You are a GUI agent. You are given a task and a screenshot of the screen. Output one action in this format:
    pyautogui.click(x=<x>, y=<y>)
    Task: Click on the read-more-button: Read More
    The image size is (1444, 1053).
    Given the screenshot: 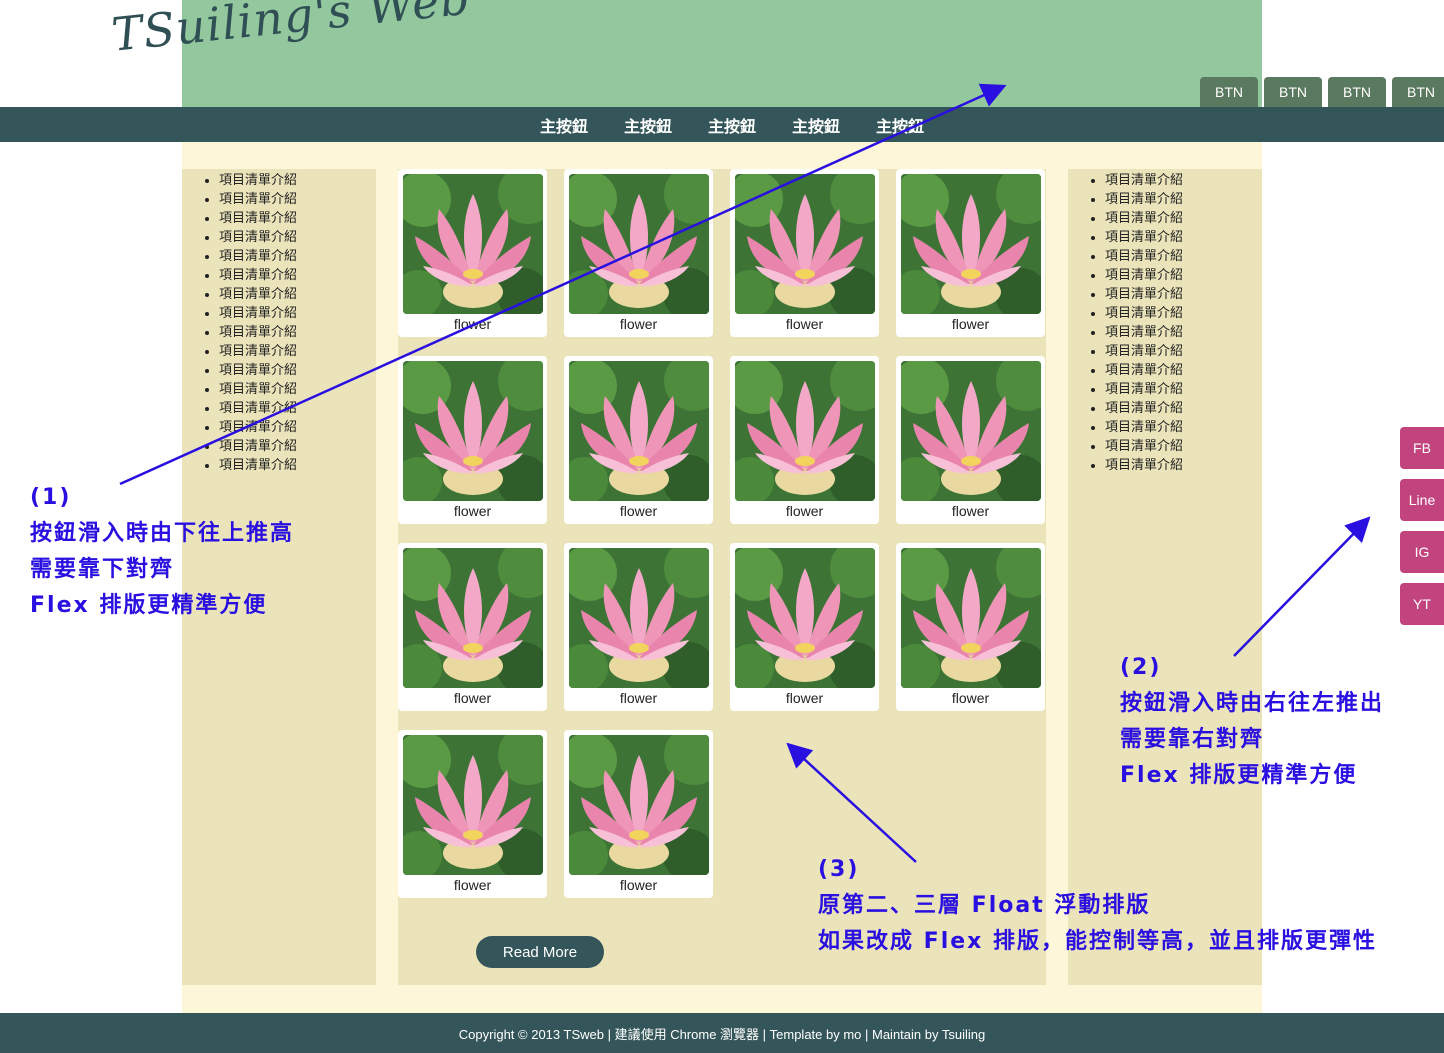 What is the action you would take?
    pyautogui.click(x=540, y=952)
    